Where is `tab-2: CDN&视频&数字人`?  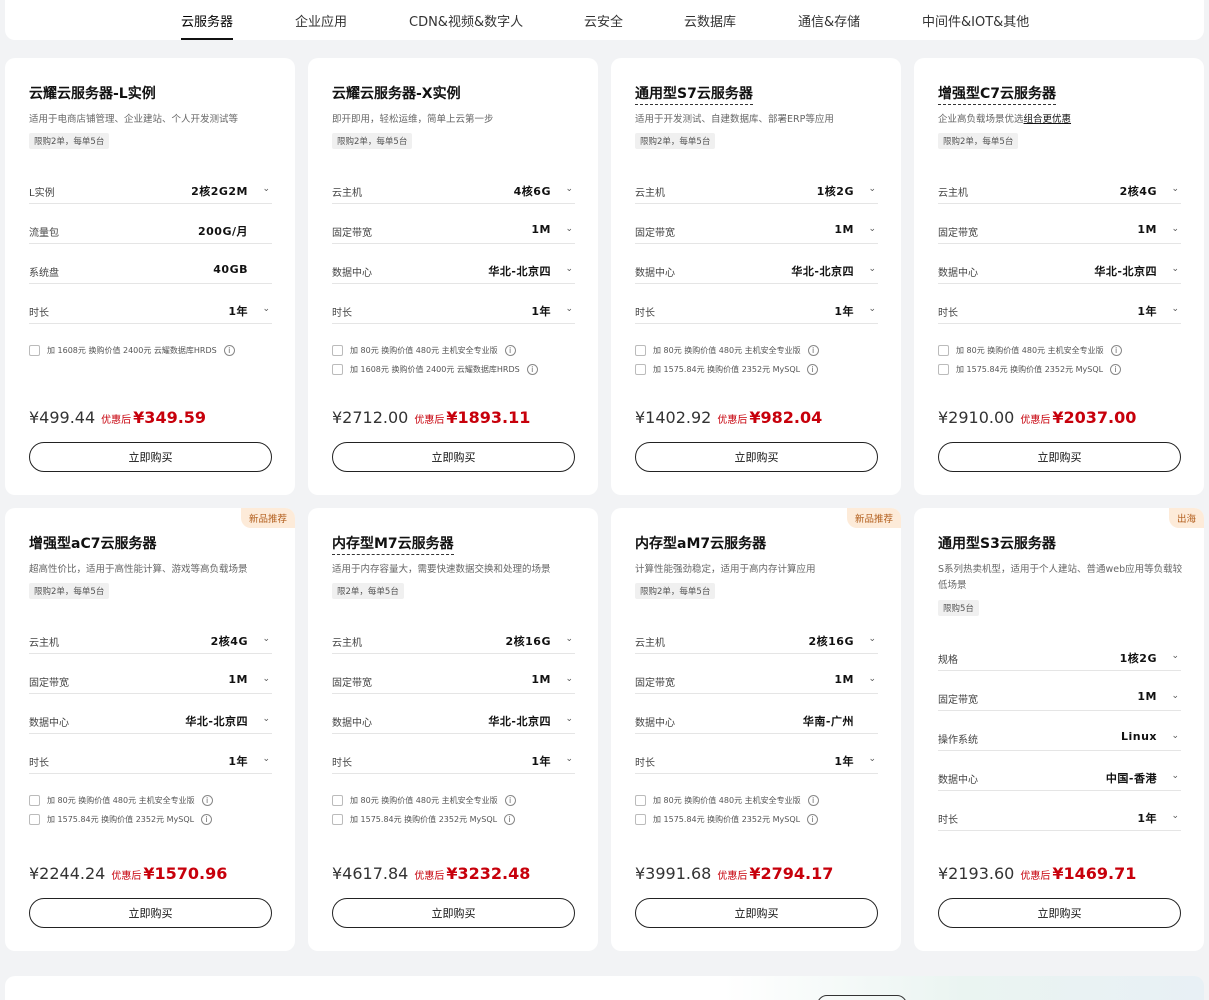 tab-2: CDN&视频&数字人 is located at coordinates (466, 20).